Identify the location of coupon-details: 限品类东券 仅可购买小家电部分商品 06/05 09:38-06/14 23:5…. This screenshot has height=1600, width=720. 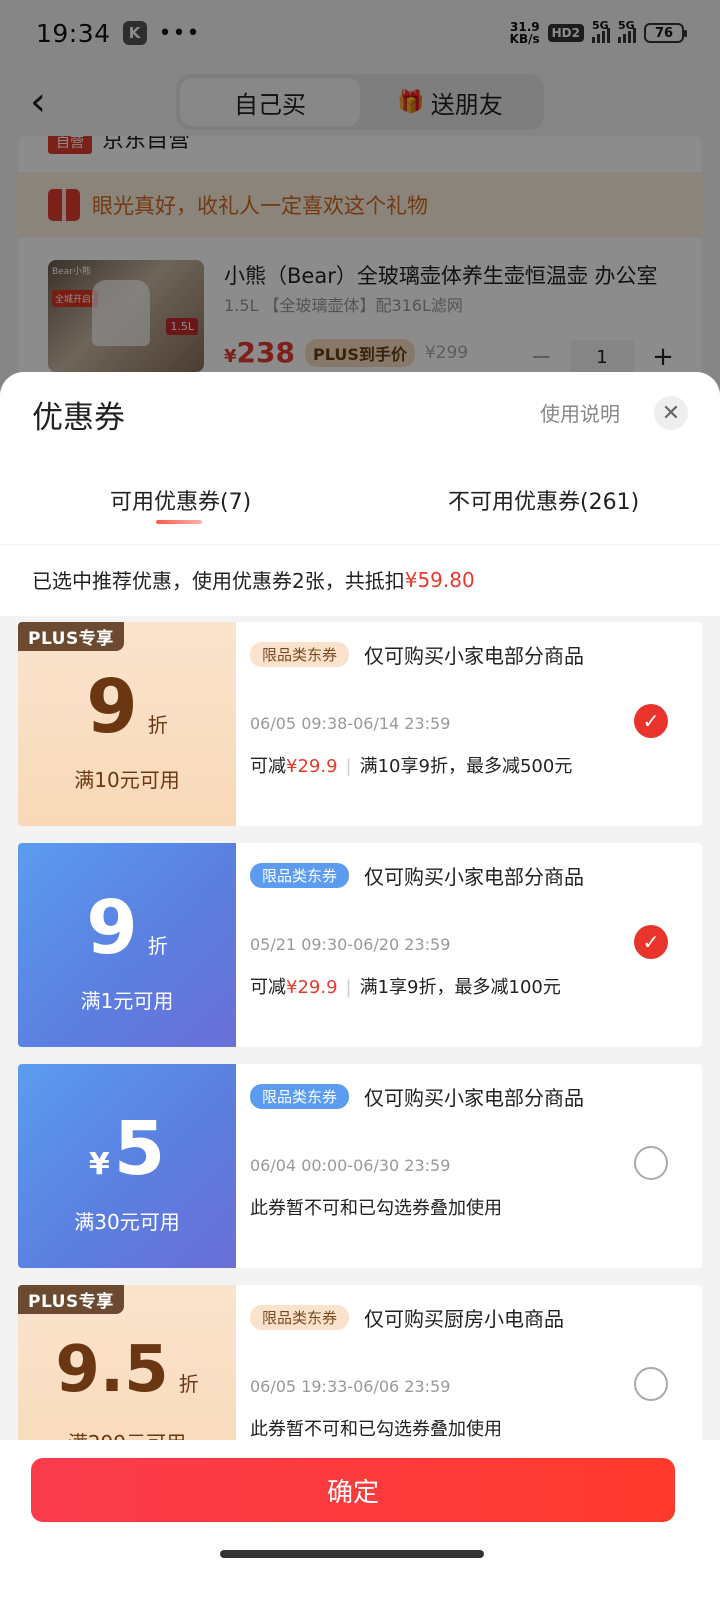
(469, 724).